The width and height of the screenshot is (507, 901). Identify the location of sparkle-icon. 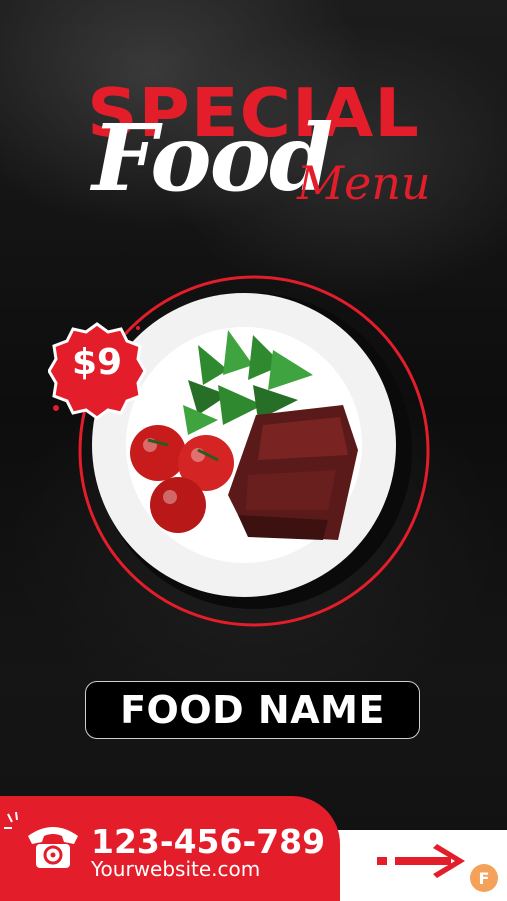
(11, 820).